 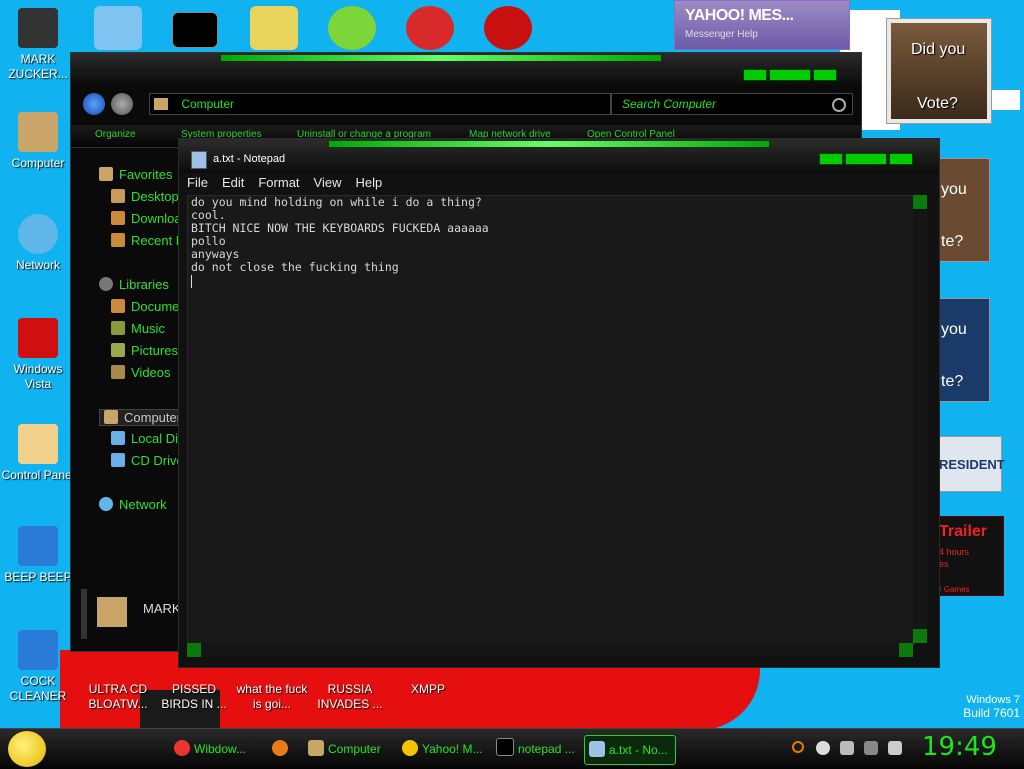 What do you see at coordinates (721, 34) in the screenshot?
I see `yahoo-menu: Messenger Help` at bounding box center [721, 34].